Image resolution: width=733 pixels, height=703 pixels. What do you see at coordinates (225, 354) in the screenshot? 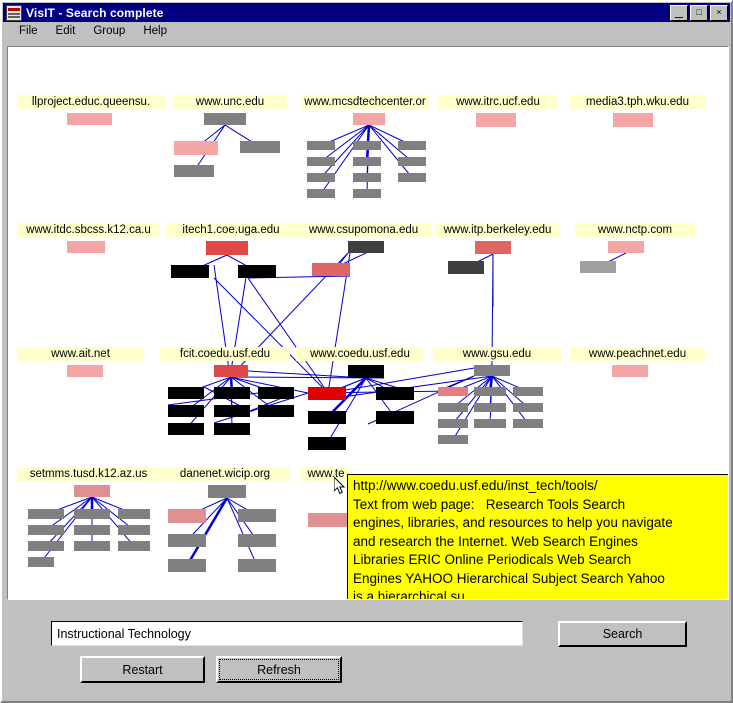
I see `cluster-label-fcit: fcit.coedu.usf.edu` at bounding box center [225, 354].